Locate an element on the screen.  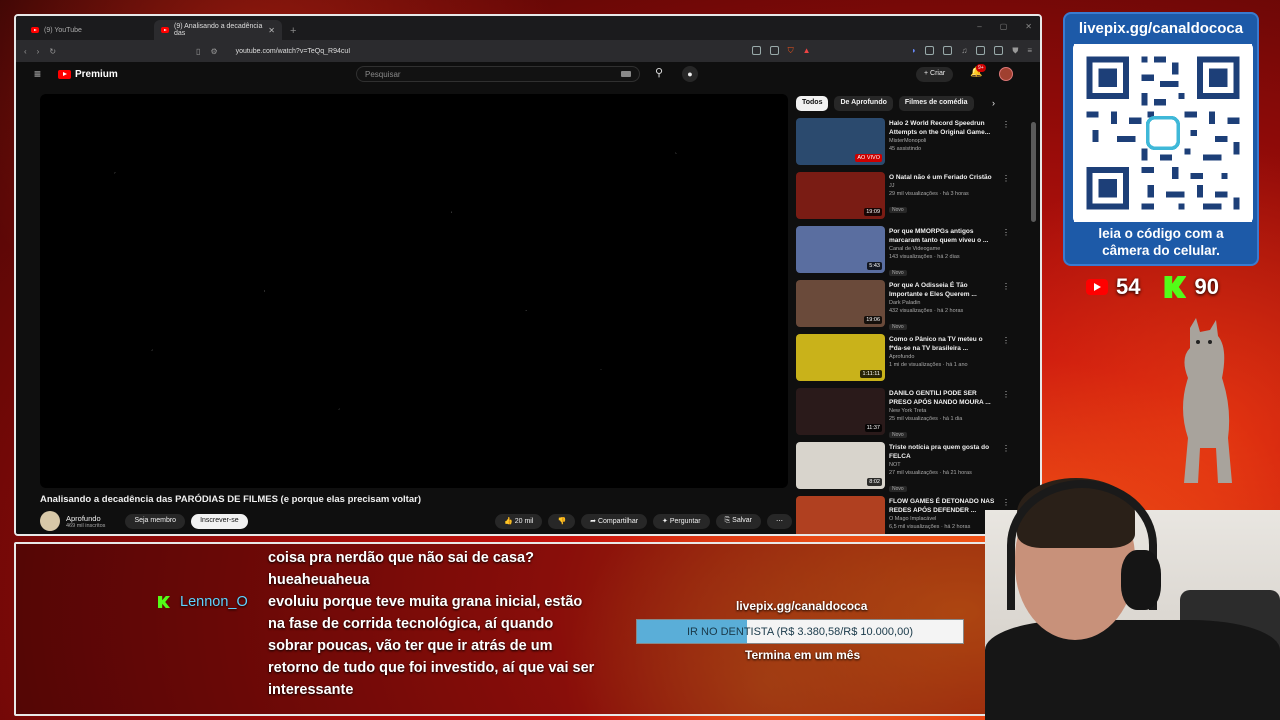
scrollbar is located at coordinates (1033, 172).